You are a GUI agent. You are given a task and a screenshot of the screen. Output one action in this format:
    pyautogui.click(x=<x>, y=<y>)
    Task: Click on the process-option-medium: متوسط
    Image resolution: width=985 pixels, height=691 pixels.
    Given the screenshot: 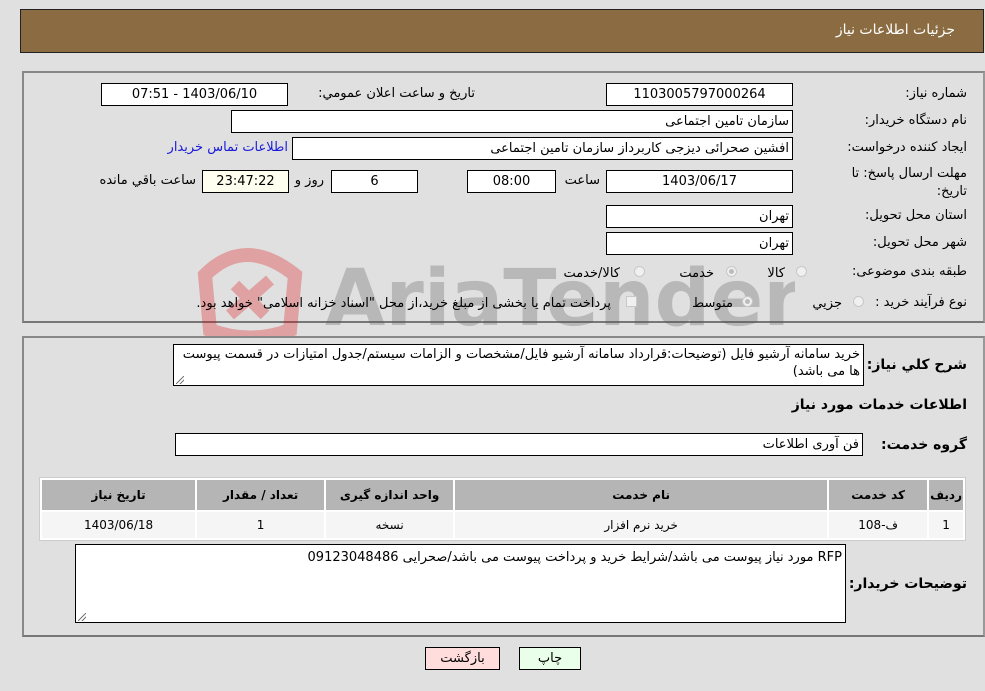 What is the action you would take?
    pyautogui.click(x=712, y=303)
    